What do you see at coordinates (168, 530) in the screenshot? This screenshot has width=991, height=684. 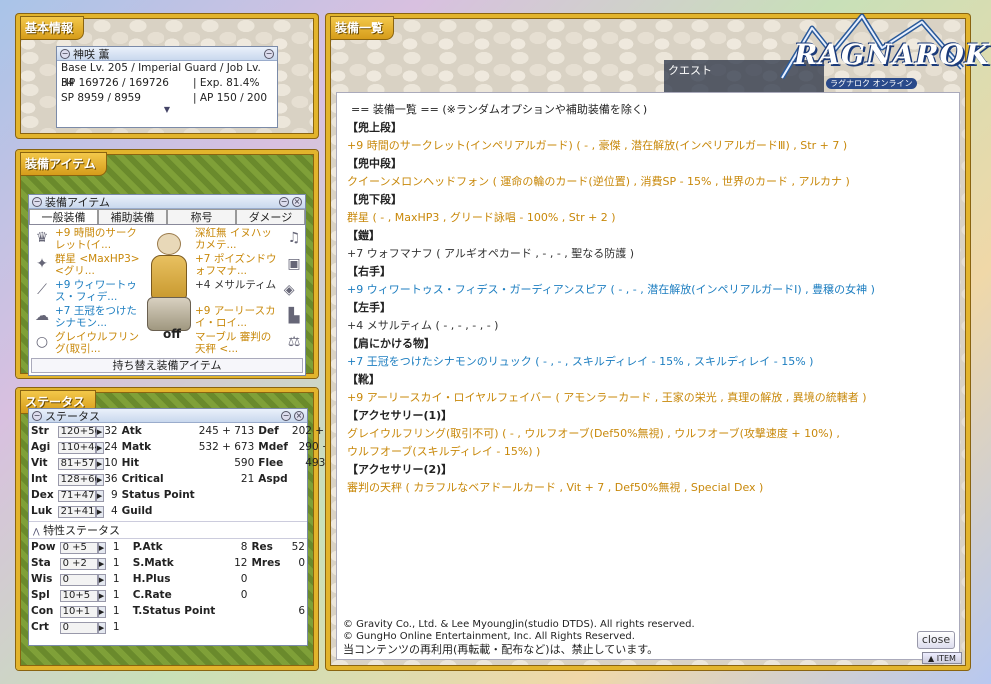 I see `trait-status-header: ⋀ 特性ステータス` at bounding box center [168, 530].